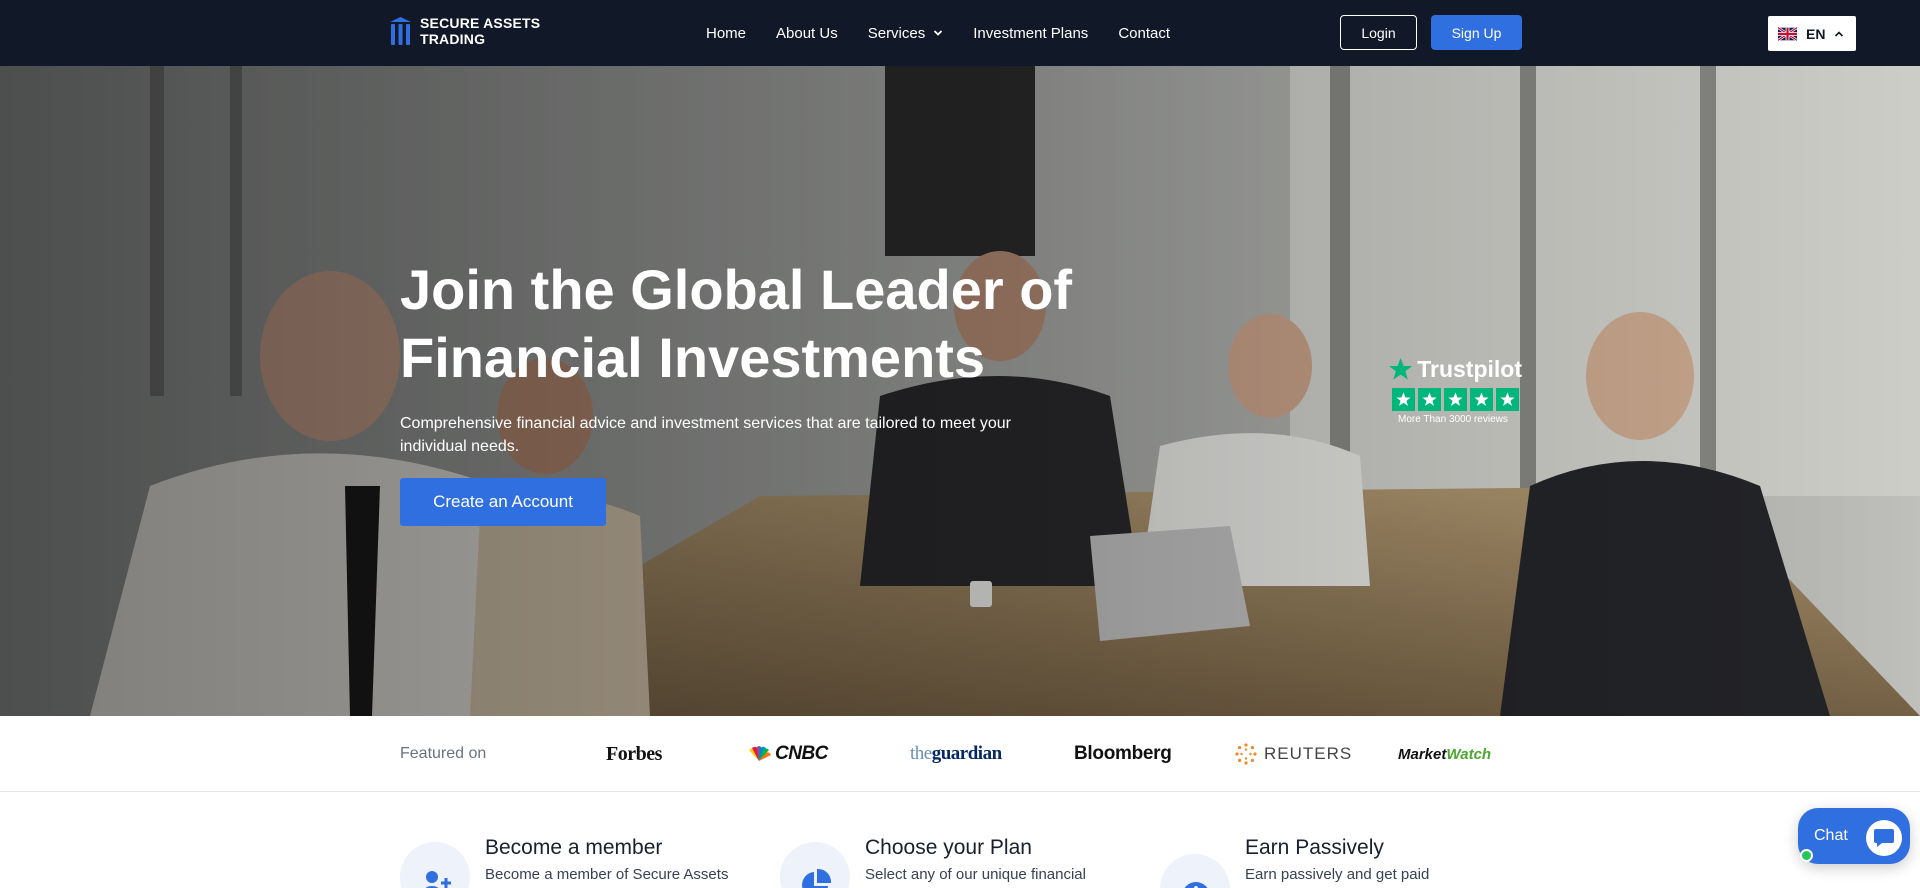 This screenshot has width=1920, height=888. What do you see at coordinates (1806, 855) in the screenshot?
I see `online-status-dot` at bounding box center [1806, 855].